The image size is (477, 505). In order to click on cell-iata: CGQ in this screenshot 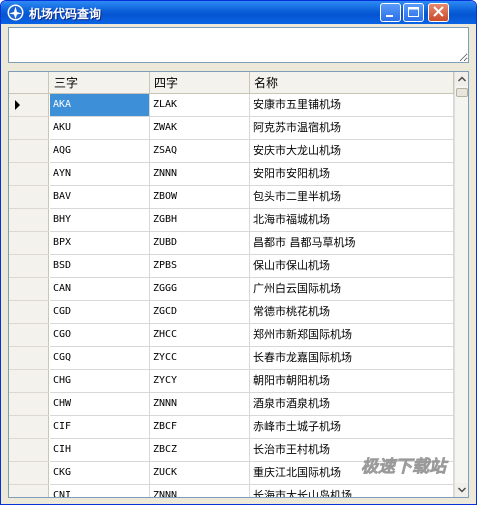, I will do `click(100, 358)`.